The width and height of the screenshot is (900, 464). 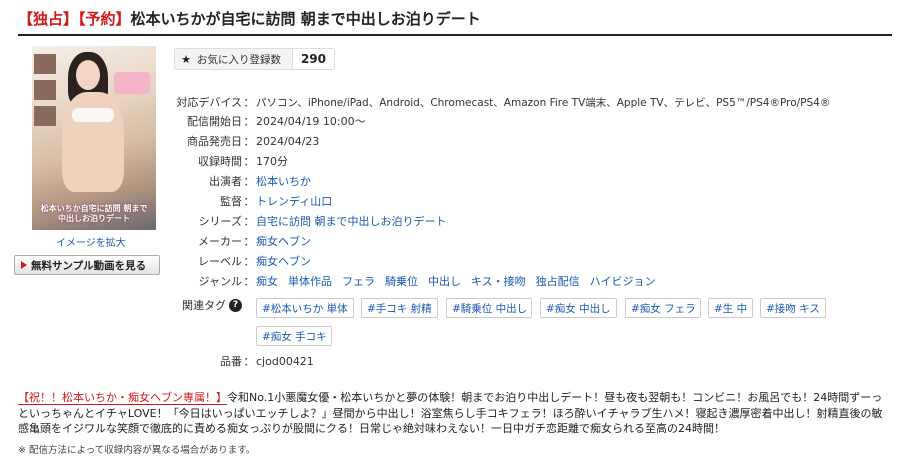 What do you see at coordinates (520, 261) in the screenshot?
I see `label-row: レーベル： 痴女ヘブン` at bounding box center [520, 261].